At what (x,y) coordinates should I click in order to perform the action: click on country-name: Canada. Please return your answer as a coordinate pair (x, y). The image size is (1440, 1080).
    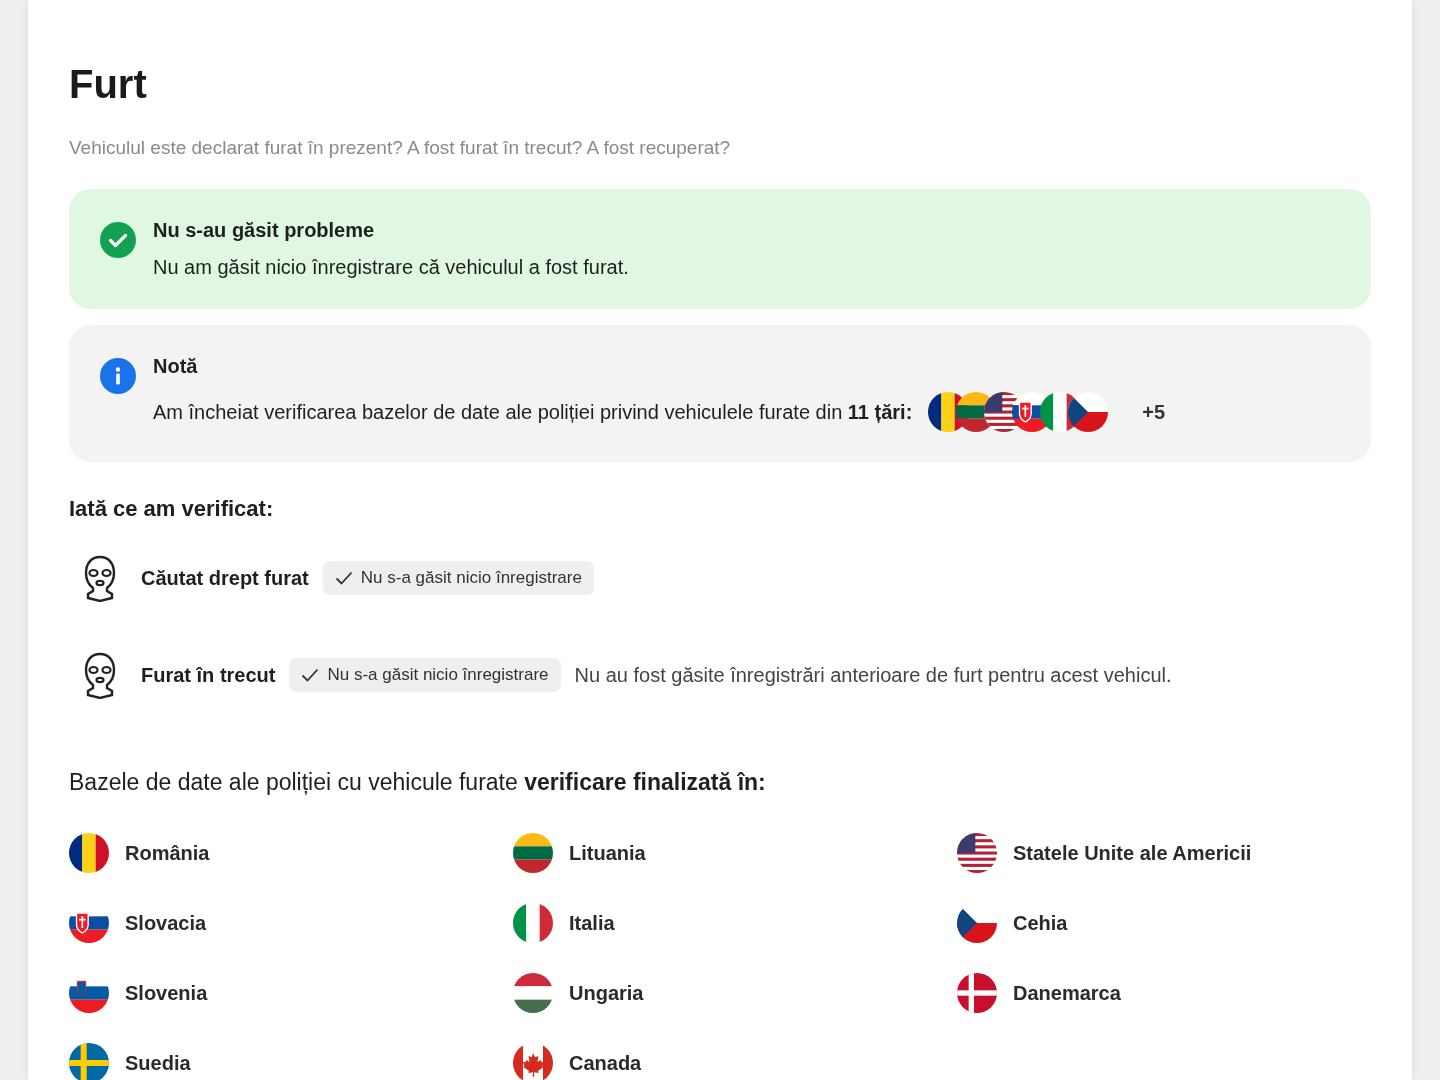
    Looking at the image, I should click on (605, 1063).